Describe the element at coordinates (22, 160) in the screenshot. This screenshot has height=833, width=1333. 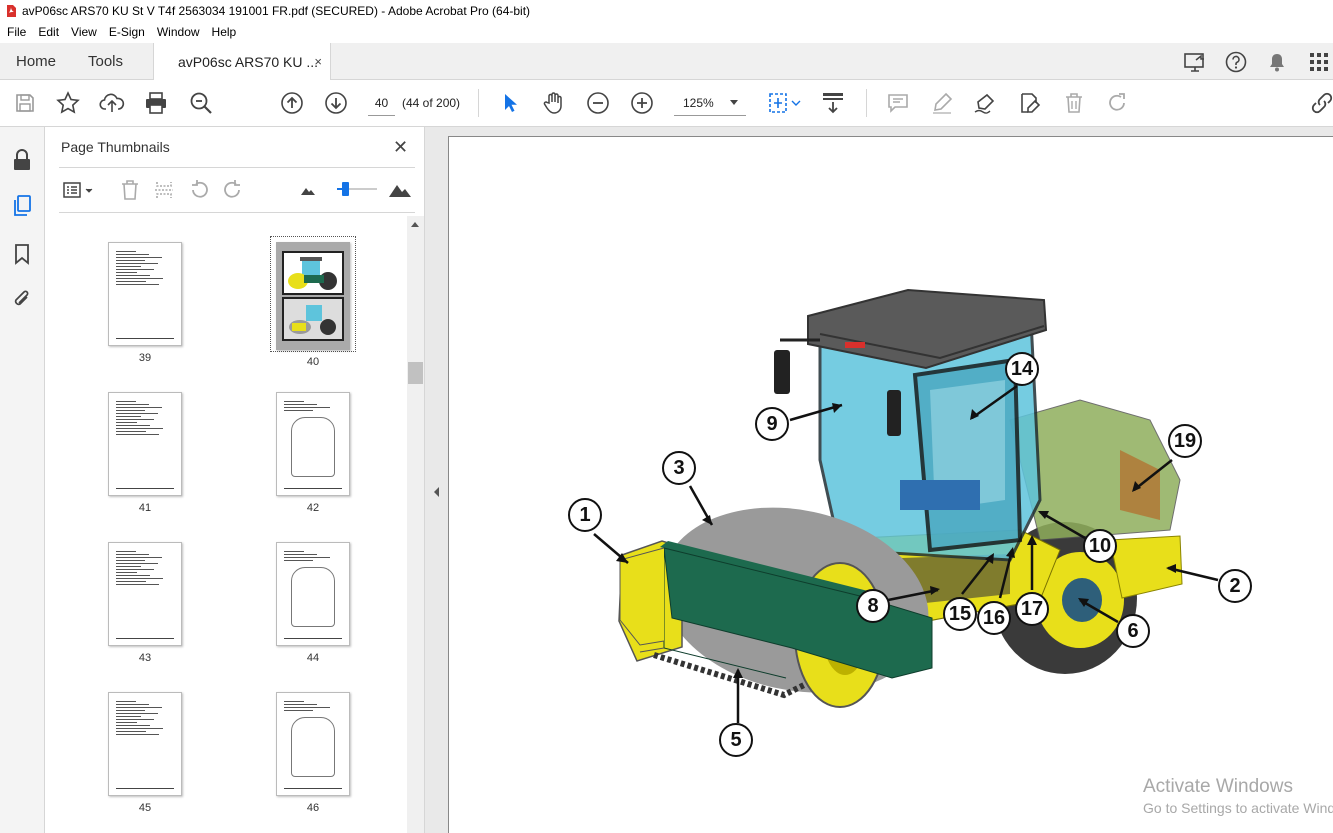
I see `security-lock-icon` at that location.